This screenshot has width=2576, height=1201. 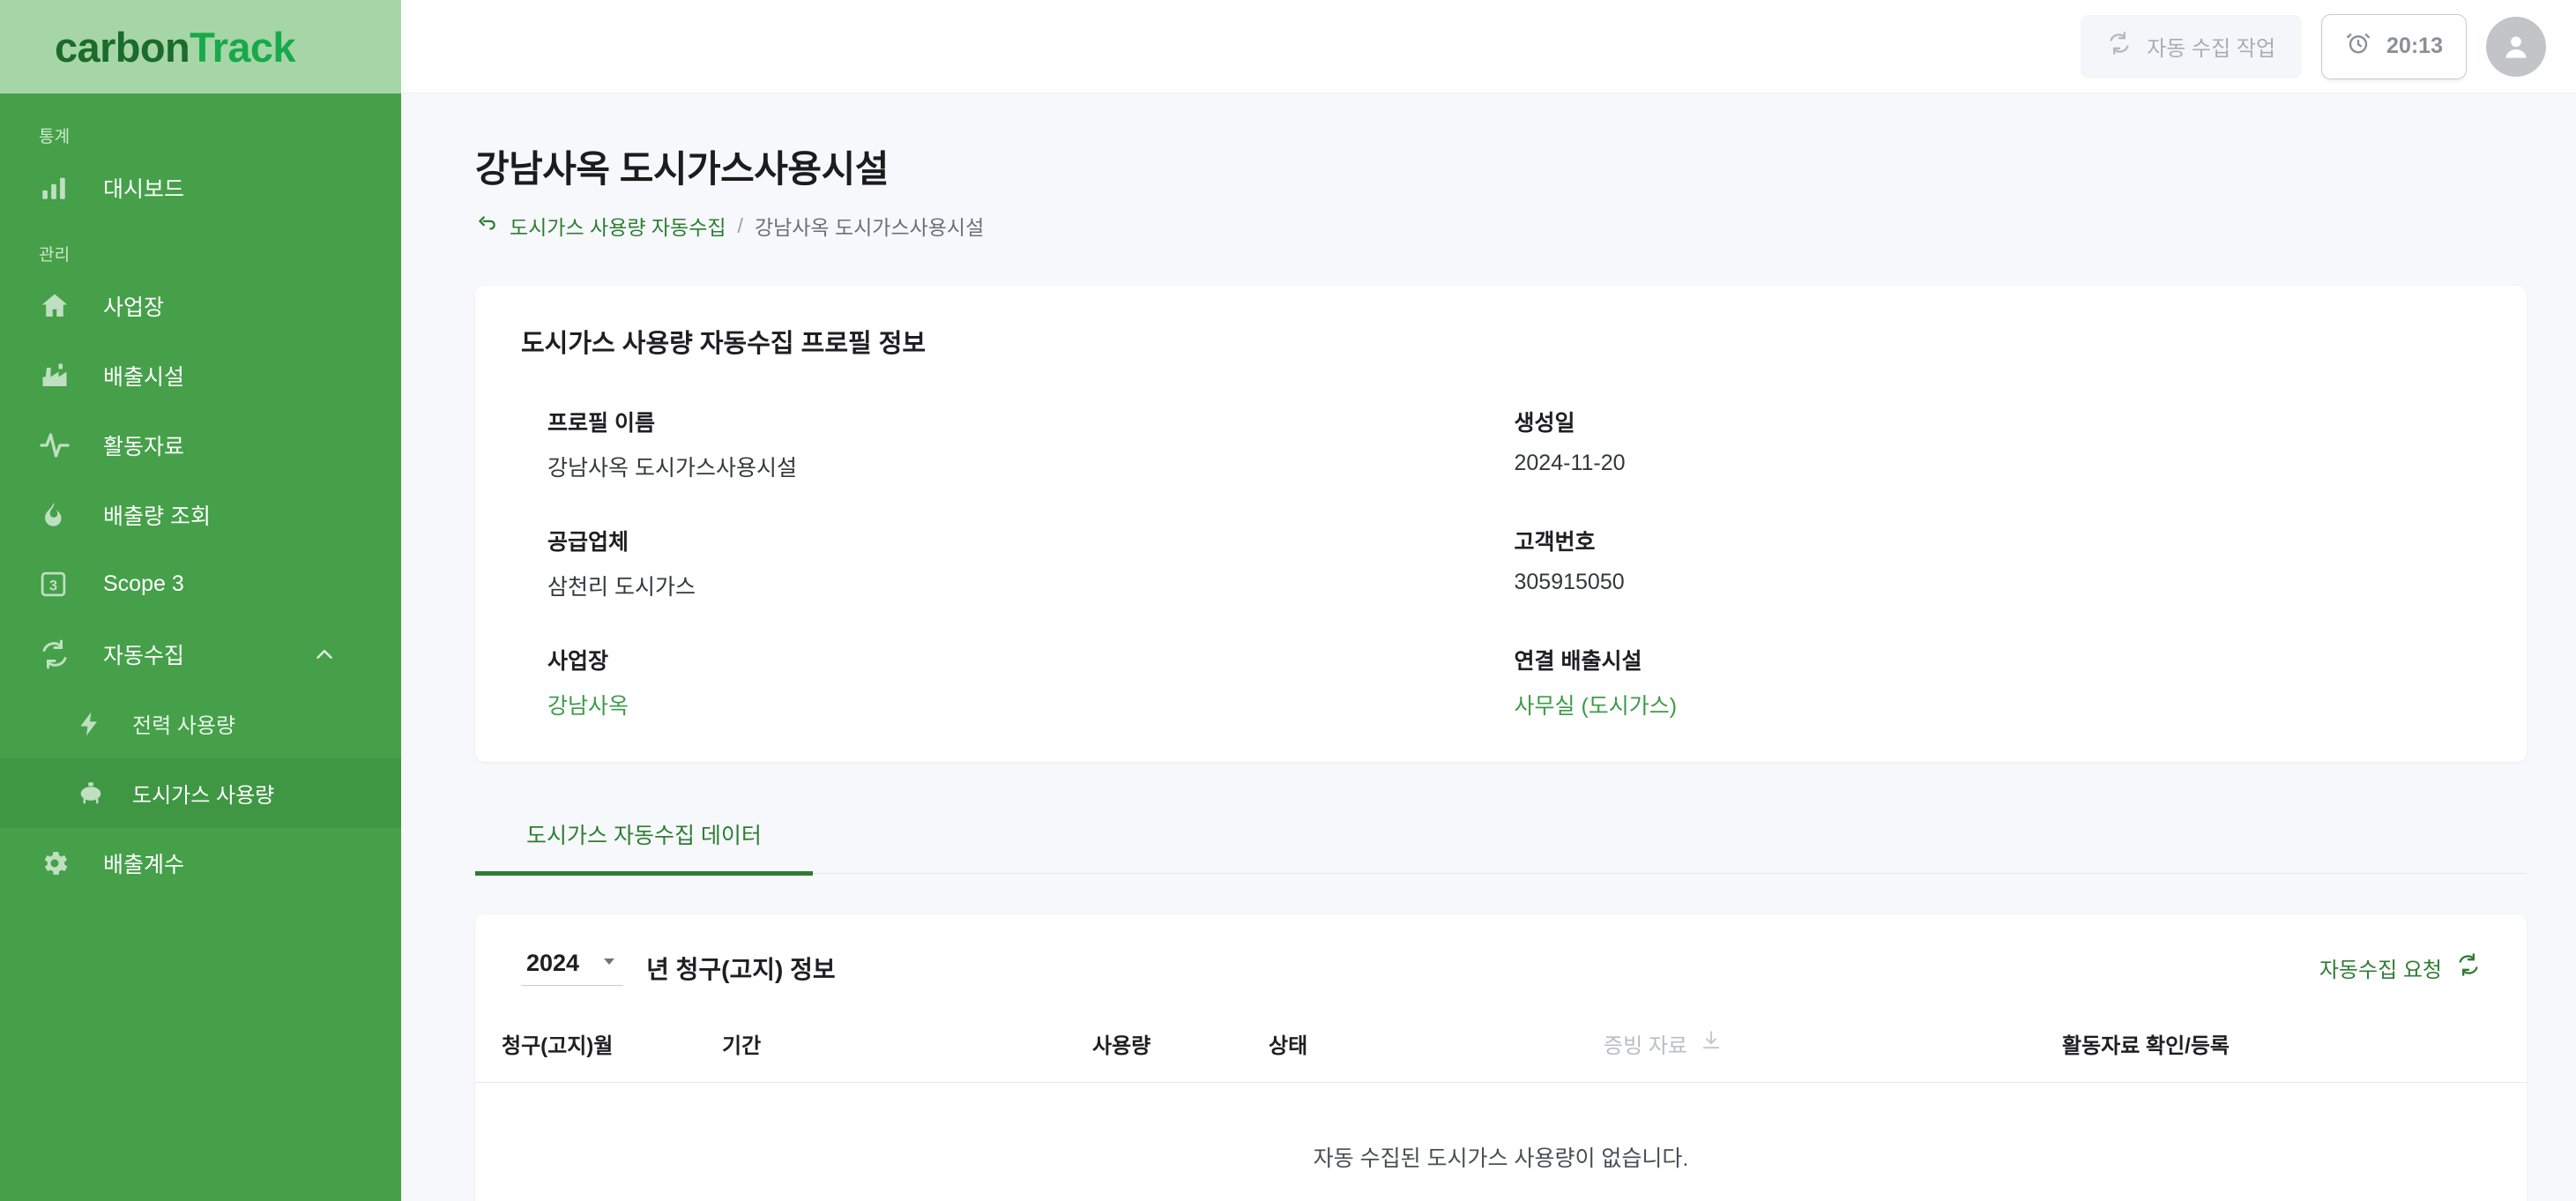 I want to click on field-value: 305915050, so click(x=1569, y=582).